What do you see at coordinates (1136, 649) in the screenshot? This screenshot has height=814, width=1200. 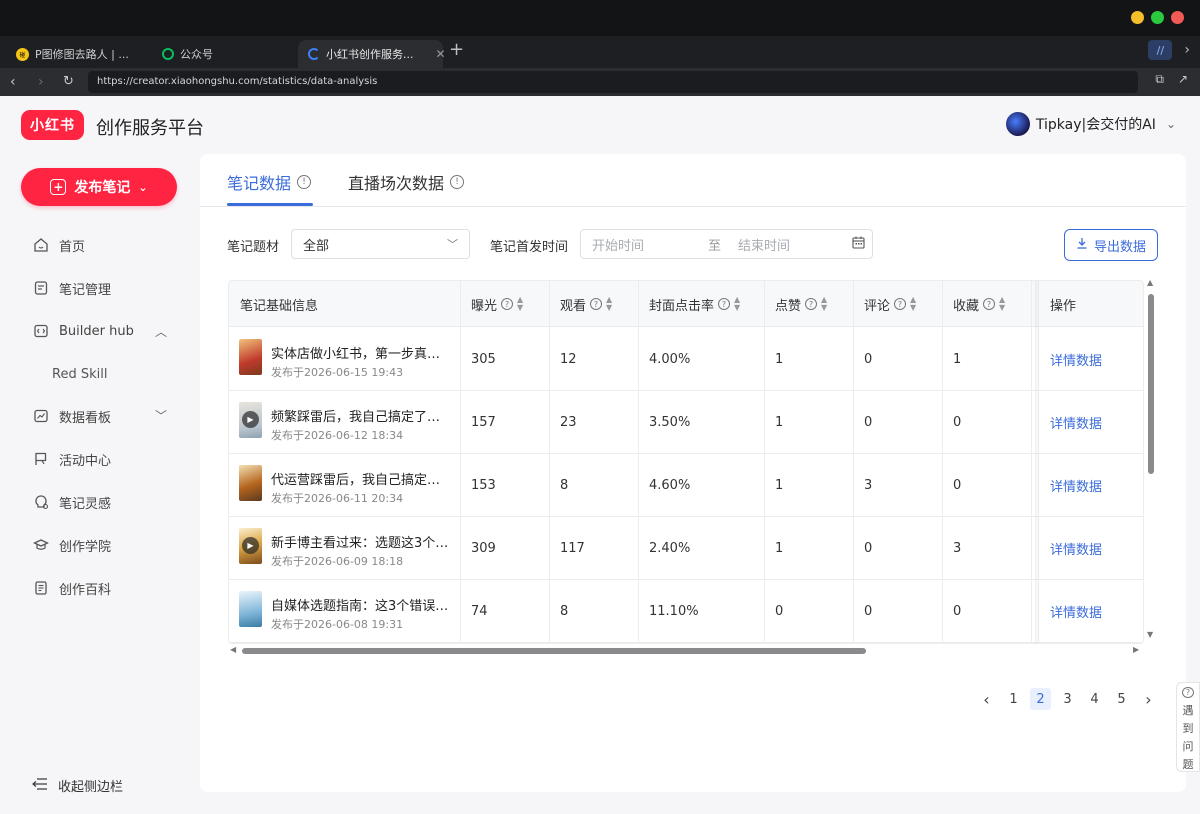 I see `scroll-right-icon: ▶` at bounding box center [1136, 649].